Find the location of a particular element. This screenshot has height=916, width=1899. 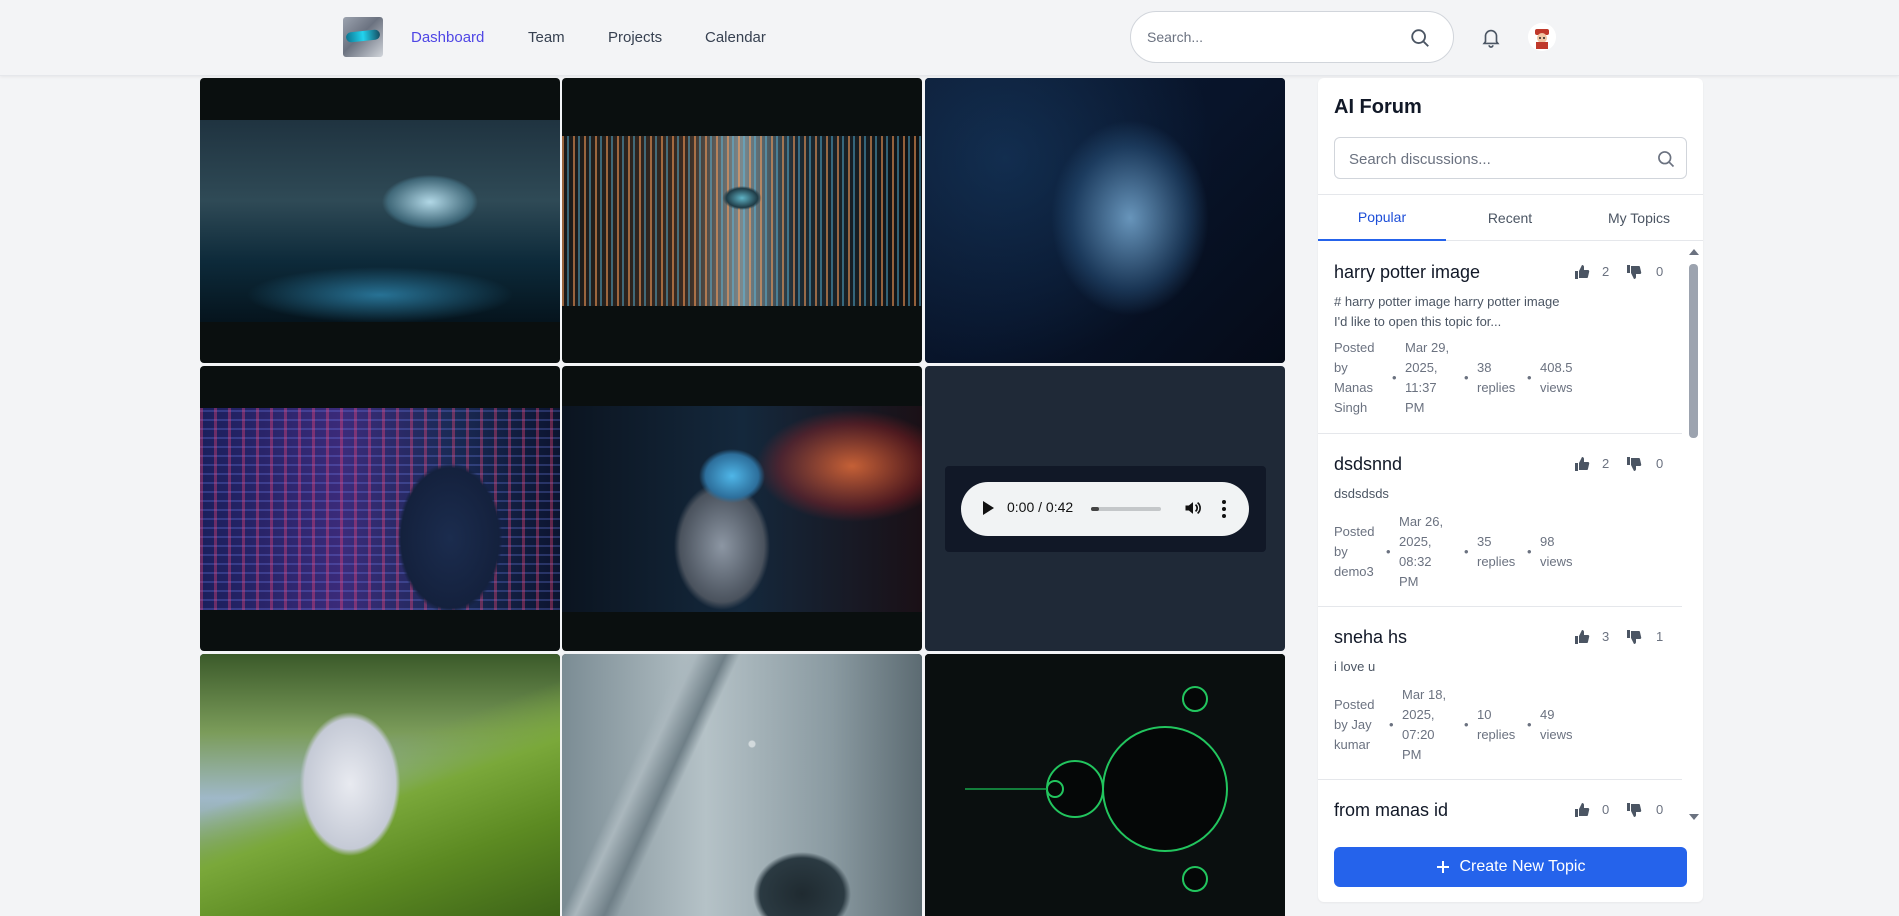

post-date: Mar 26, 2025, 08:32 PM is located at coordinates (1421, 552).